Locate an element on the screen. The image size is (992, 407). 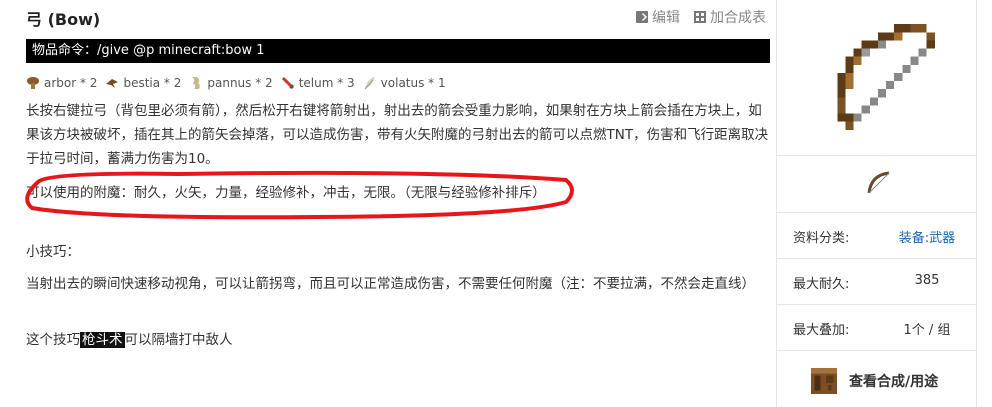
edit-icon is located at coordinates (642, 17).